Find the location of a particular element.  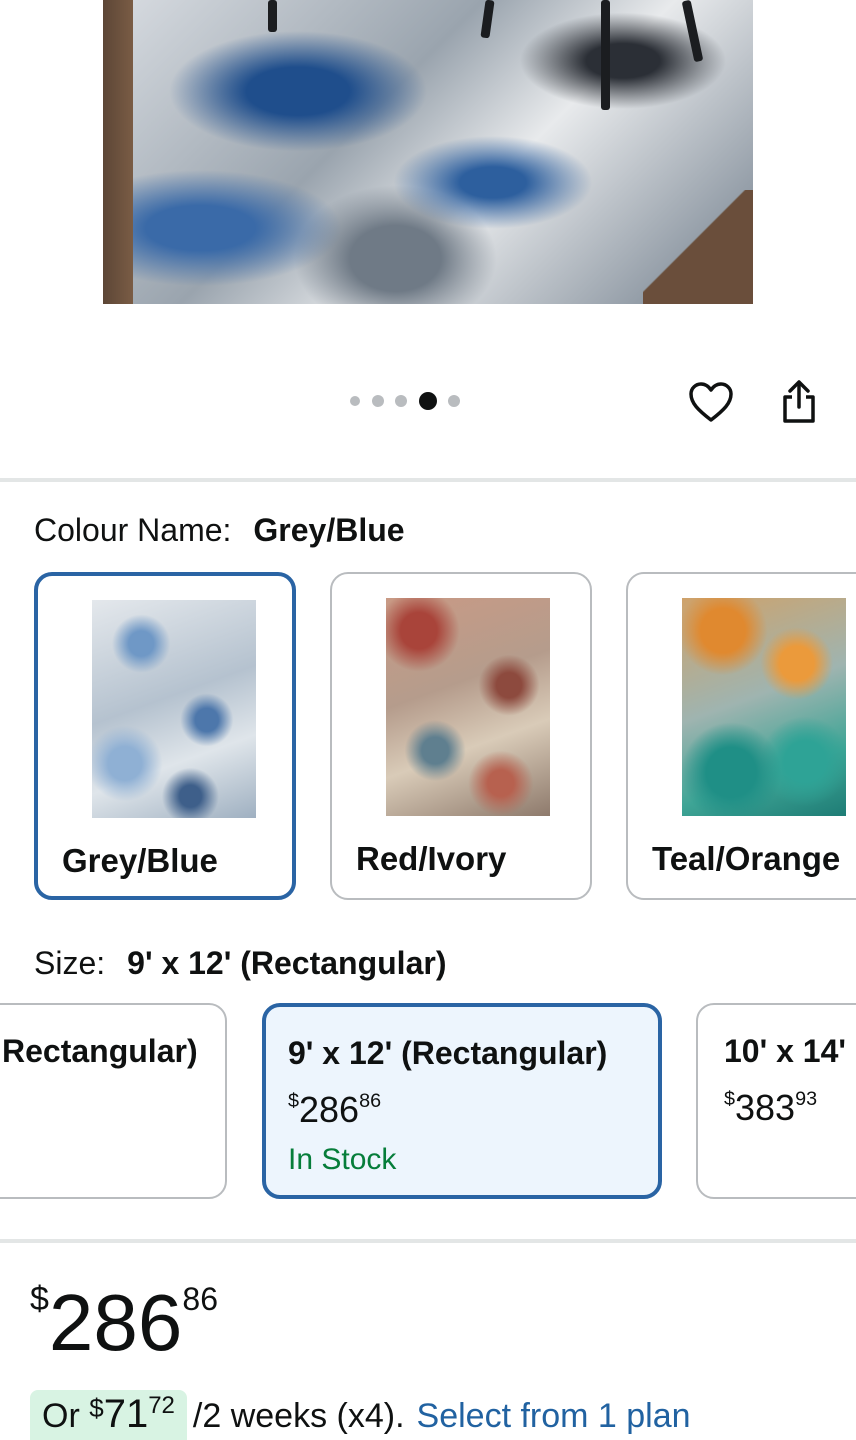

colour-name-row: Colour Name: Grey/Blue is located at coordinates (219, 530).